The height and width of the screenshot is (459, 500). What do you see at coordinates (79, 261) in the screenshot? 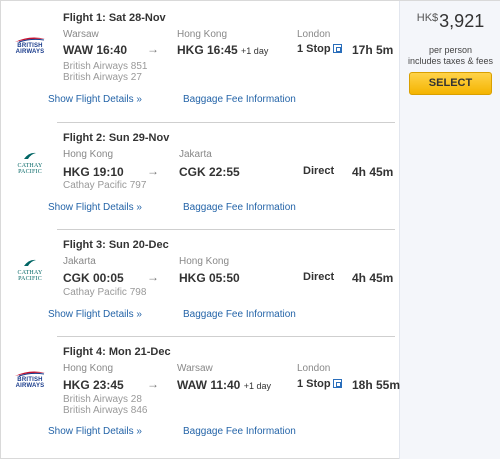
I see `departure-city: Jakarta` at bounding box center [79, 261].